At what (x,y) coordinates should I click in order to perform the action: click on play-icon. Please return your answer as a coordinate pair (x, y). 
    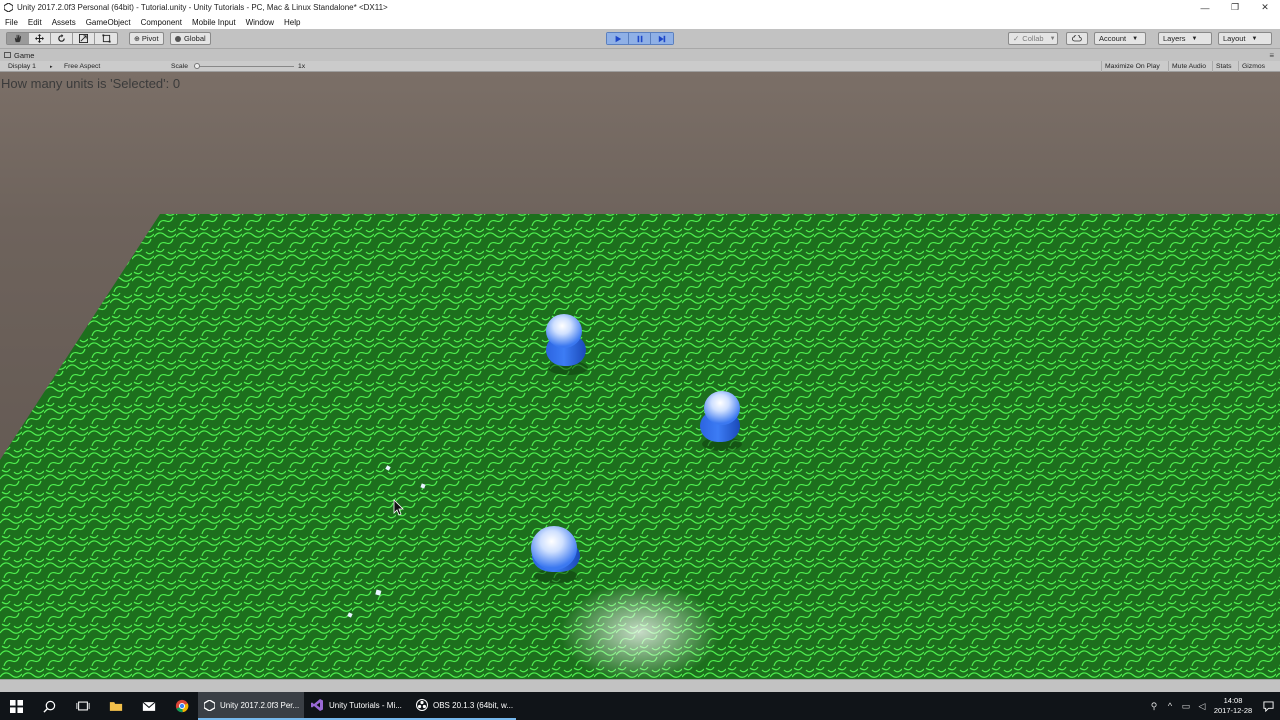
    Looking at the image, I should click on (618, 38).